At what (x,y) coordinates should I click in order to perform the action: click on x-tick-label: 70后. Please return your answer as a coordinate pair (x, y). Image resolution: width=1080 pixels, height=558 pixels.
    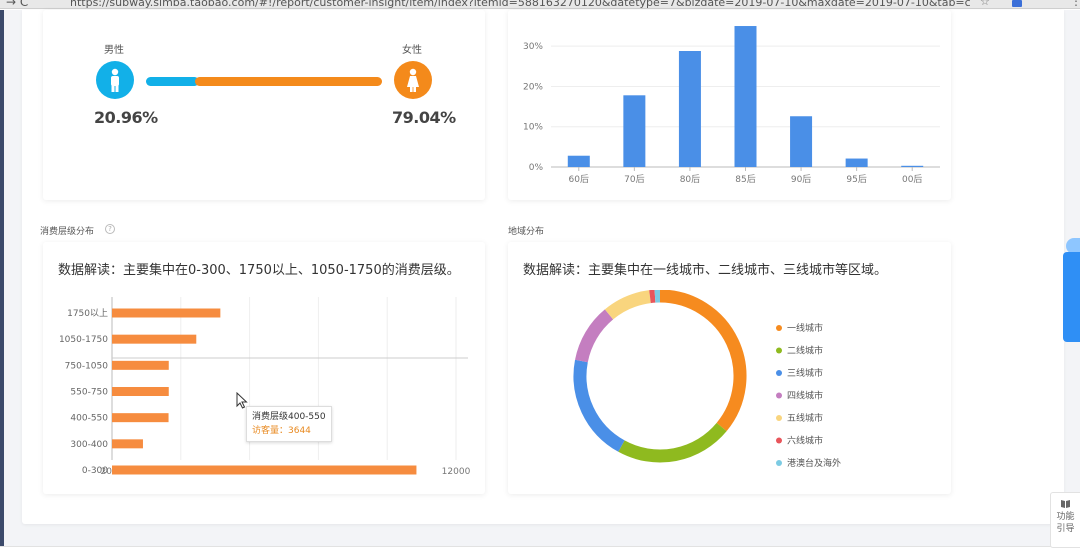
    Looking at the image, I should click on (634, 179).